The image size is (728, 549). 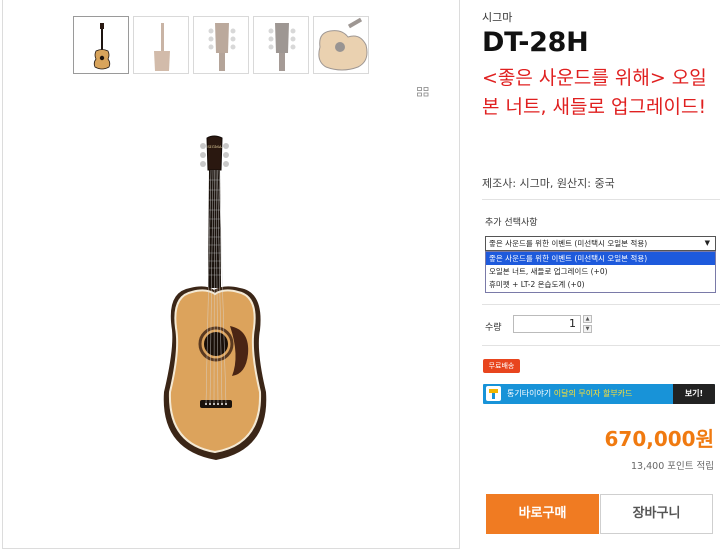 I want to click on thumbnail-side, so click(x=161, y=45).